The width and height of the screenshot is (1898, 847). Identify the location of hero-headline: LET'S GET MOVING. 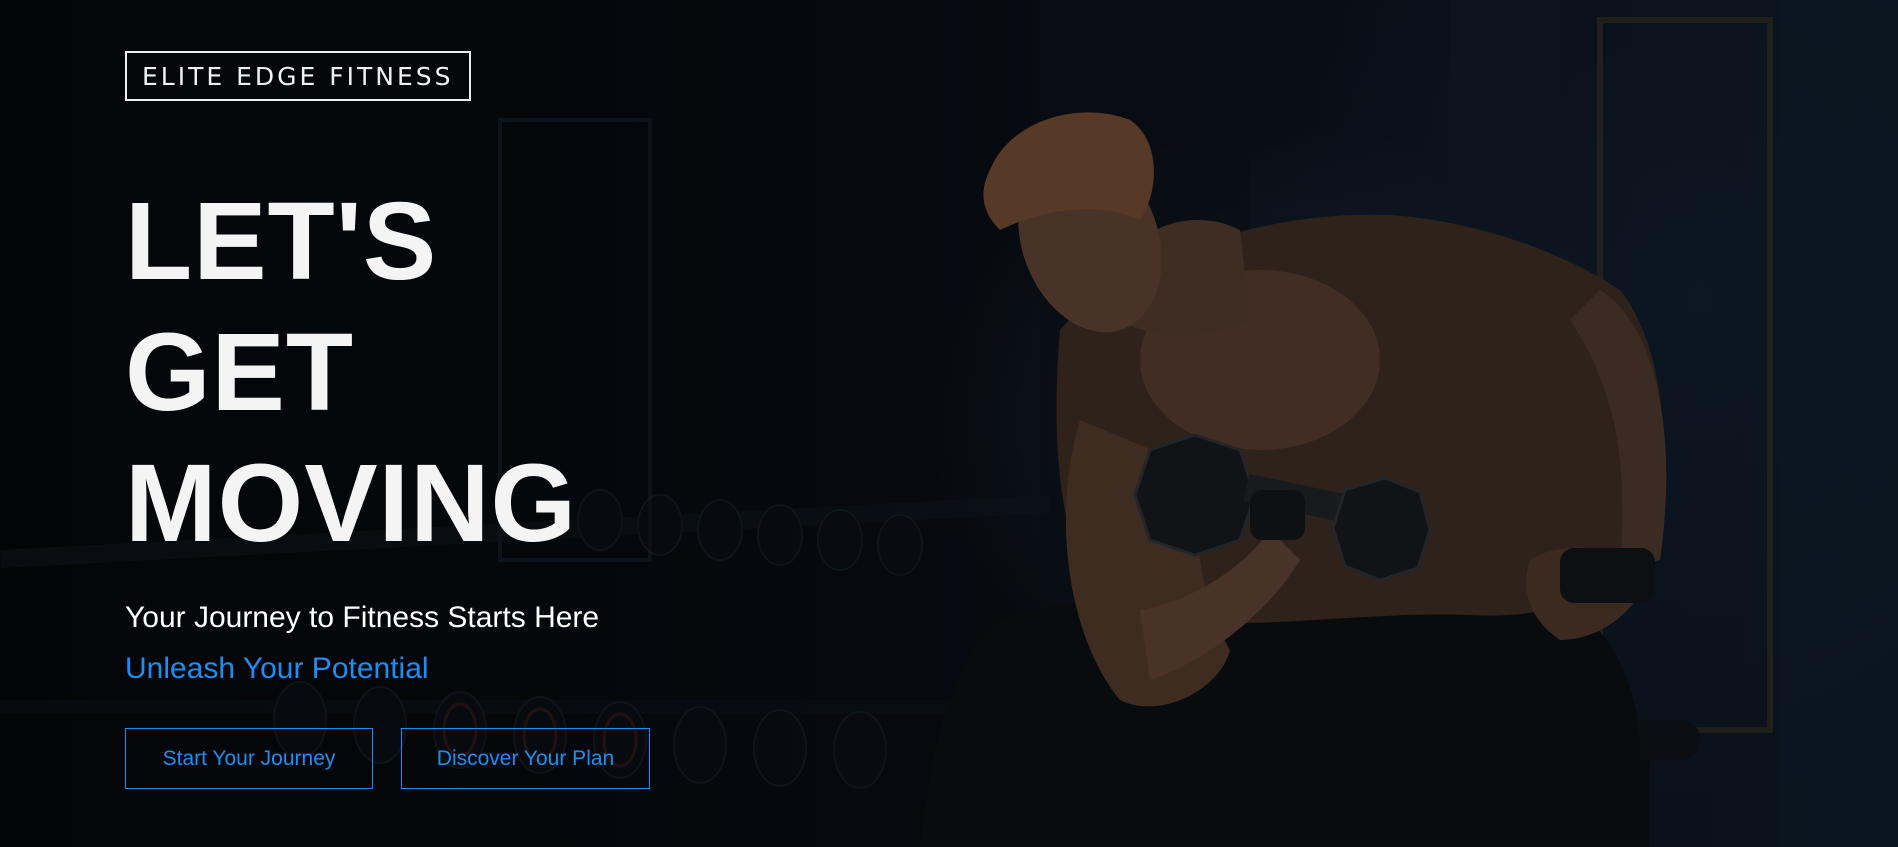
(351, 372).